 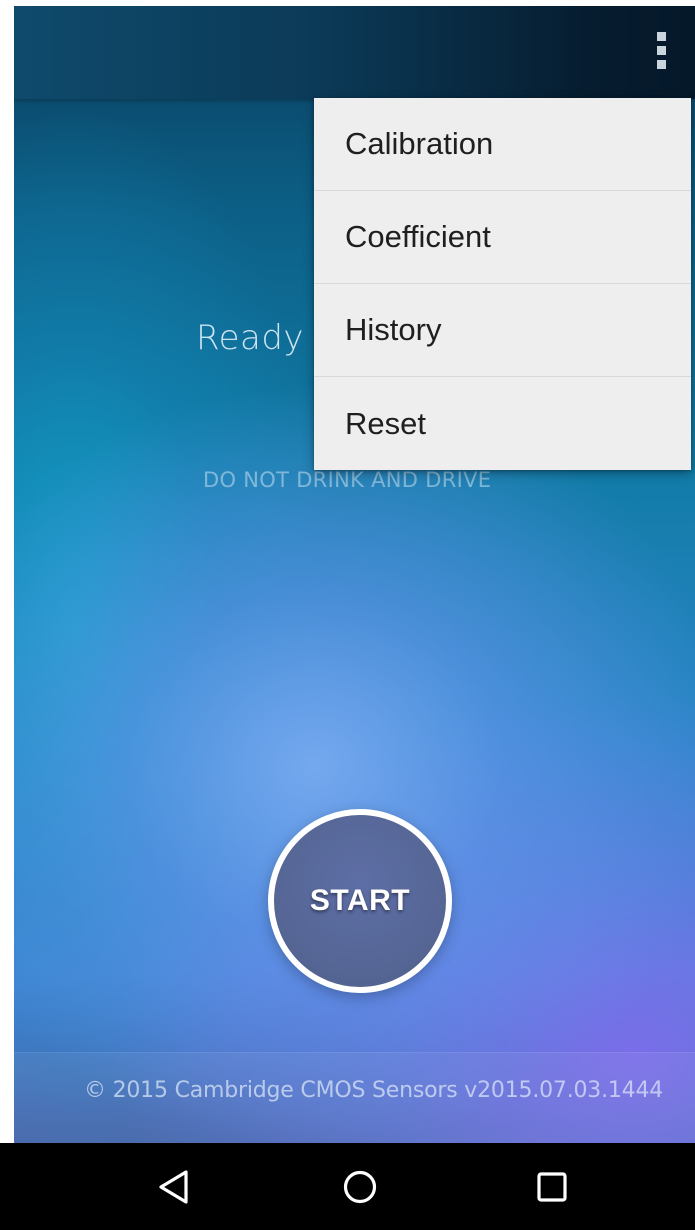 I want to click on menu-item-coefficient: Coefficient, so click(x=502, y=237).